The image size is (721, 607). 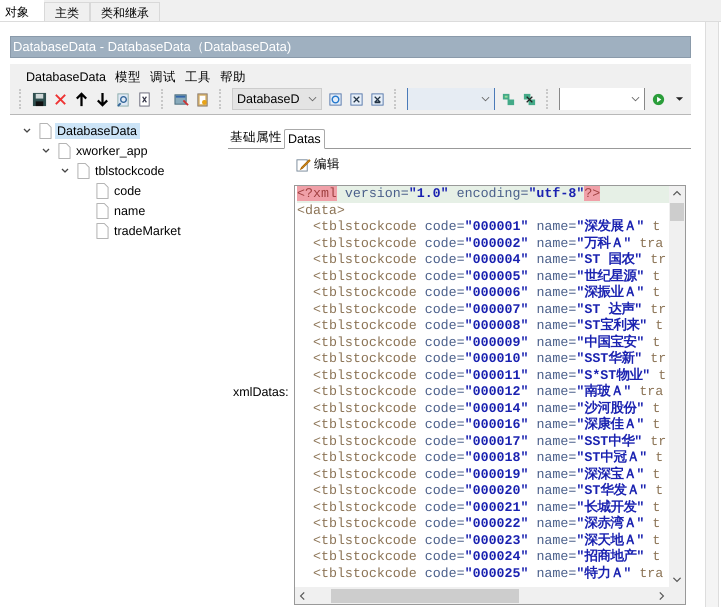 I want to click on attribute-value: "中国宝安", so click(x=610, y=342).